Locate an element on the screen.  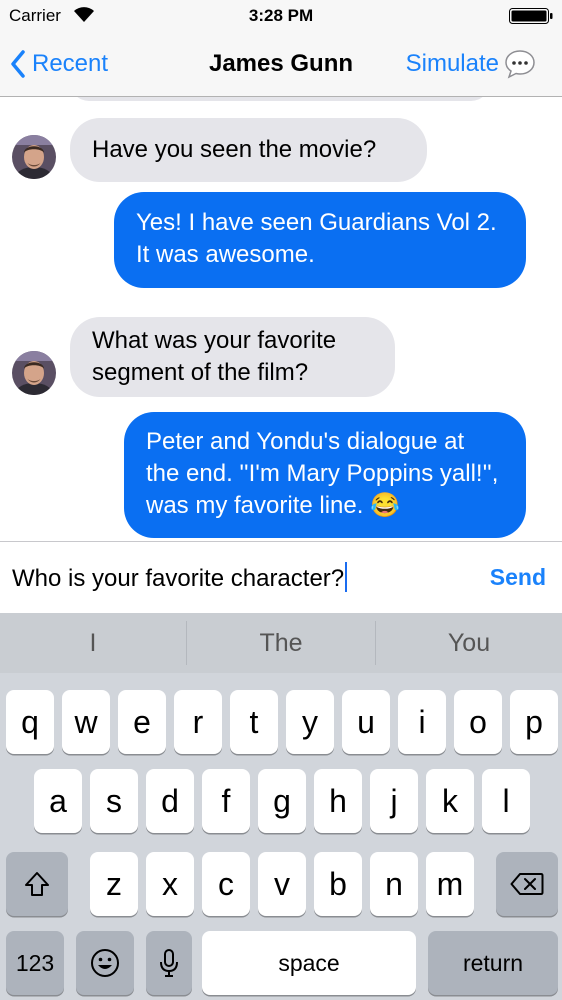
shift-icon is located at coordinates (37, 884).